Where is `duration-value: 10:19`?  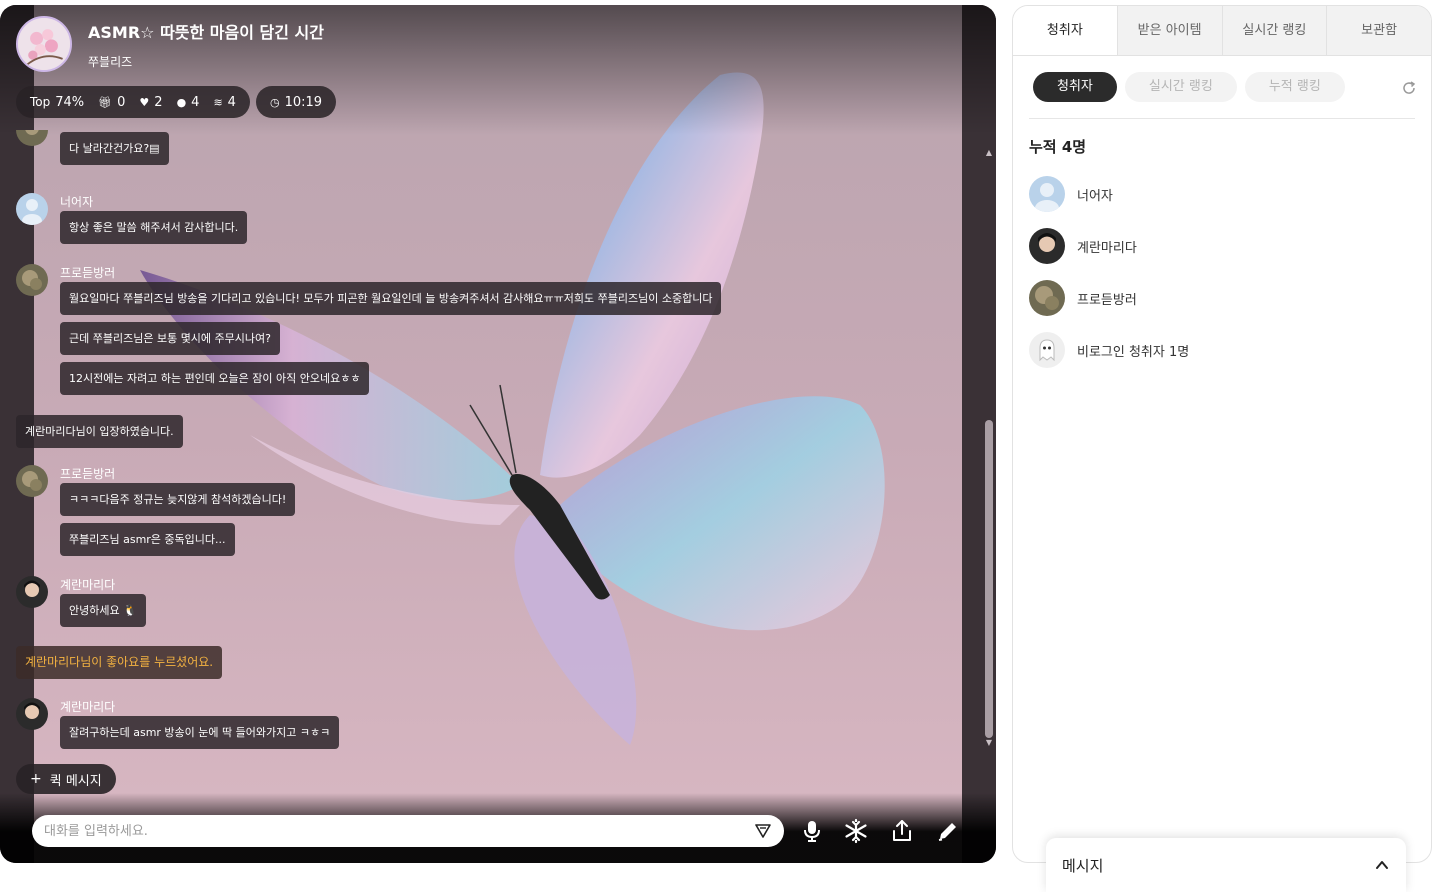
duration-value: 10:19 is located at coordinates (303, 102).